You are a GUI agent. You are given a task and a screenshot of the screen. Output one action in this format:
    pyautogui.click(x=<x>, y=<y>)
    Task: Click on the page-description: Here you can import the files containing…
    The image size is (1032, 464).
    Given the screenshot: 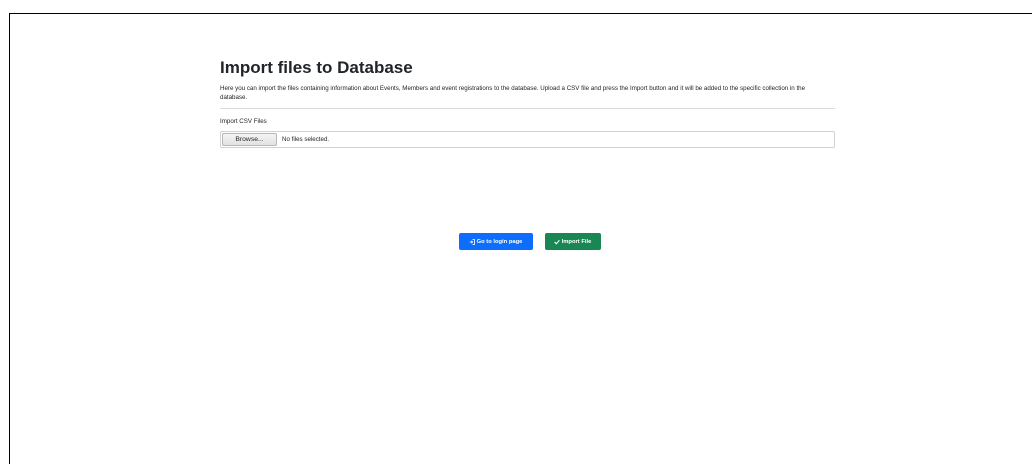 What is the action you would take?
    pyautogui.click(x=513, y=93)
    